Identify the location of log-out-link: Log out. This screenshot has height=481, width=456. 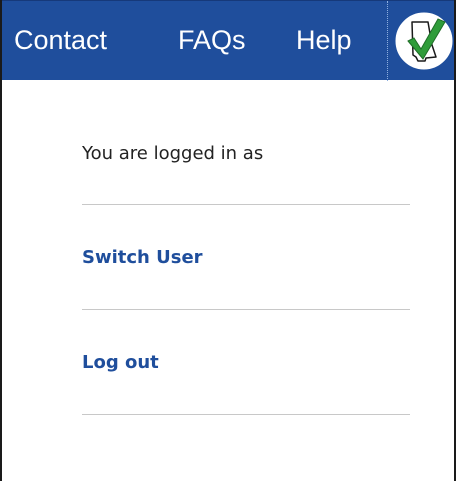
(120, 363).